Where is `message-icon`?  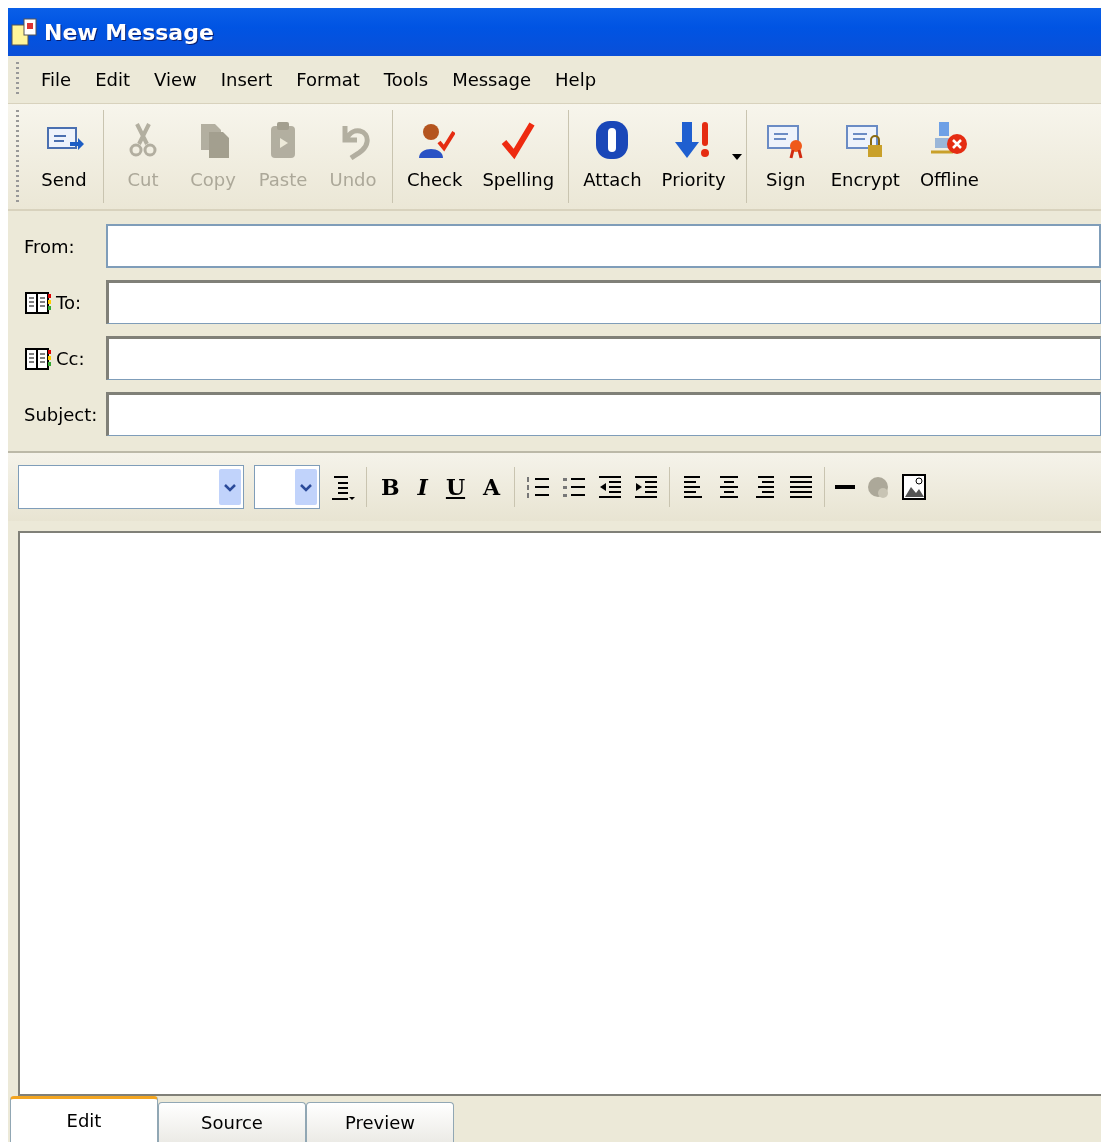
message-icon is located at coordinates (24, 32).